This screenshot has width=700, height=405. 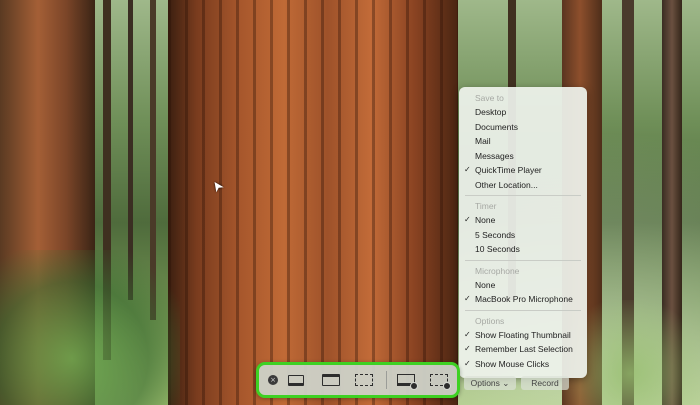 I want to click on menu-item-remember-last-selection: ✓ Remember Last Selection, so click(x=523, y=349).